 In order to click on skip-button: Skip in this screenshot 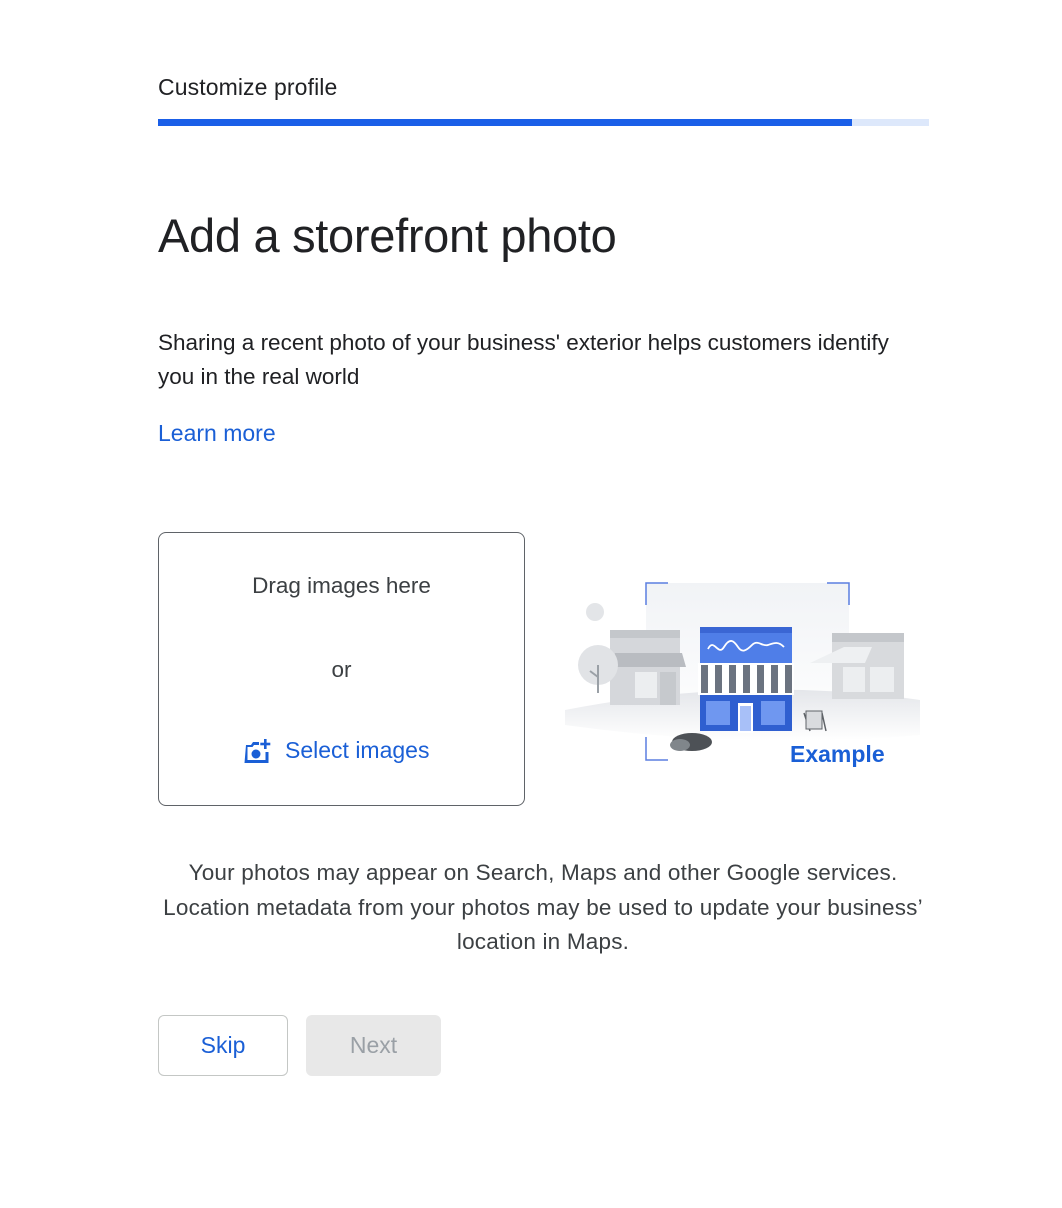, I will do `click(223, 1045)`.